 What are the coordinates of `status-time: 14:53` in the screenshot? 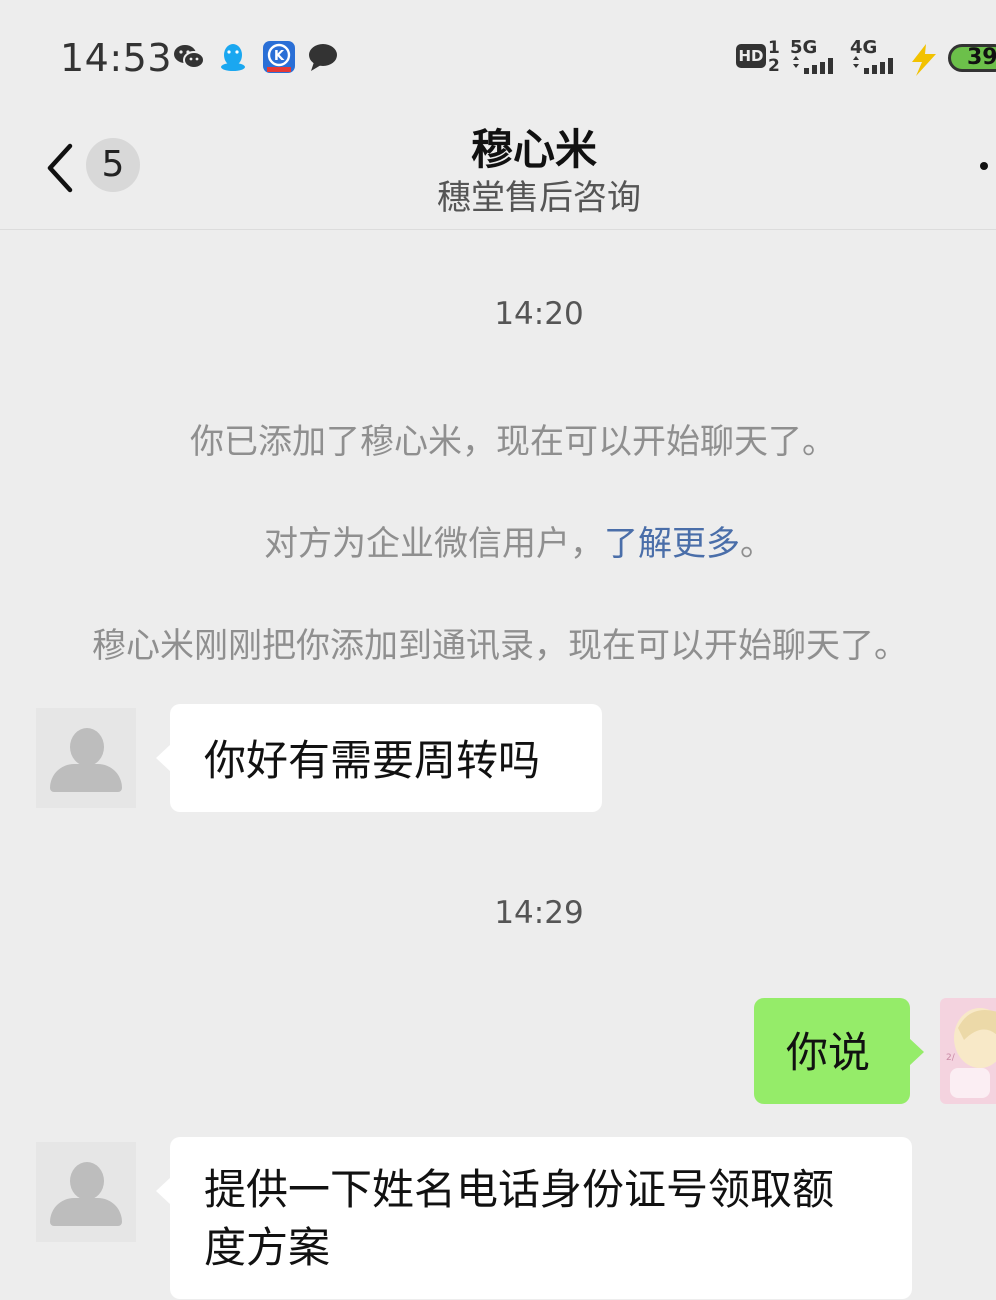 It's located at (116, 58).